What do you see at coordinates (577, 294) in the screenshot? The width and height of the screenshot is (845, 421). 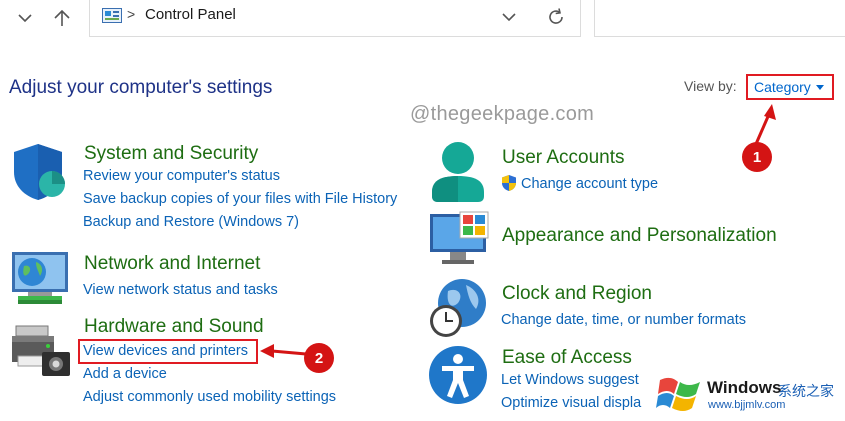 I see `category-clock-and-region: Clock and Region` at bounding box center [577, 294].